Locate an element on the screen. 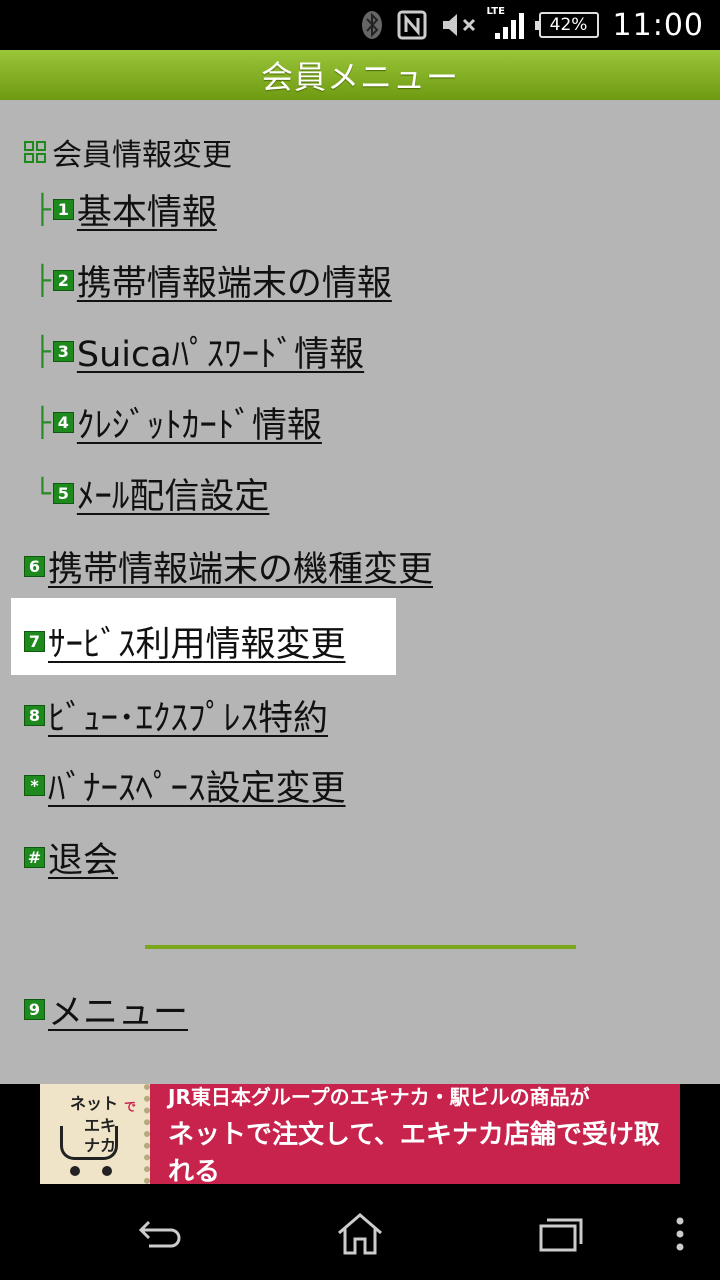 The image size is (720, 1280). overflow-menu-icon is located at coordinates (680, 1234).